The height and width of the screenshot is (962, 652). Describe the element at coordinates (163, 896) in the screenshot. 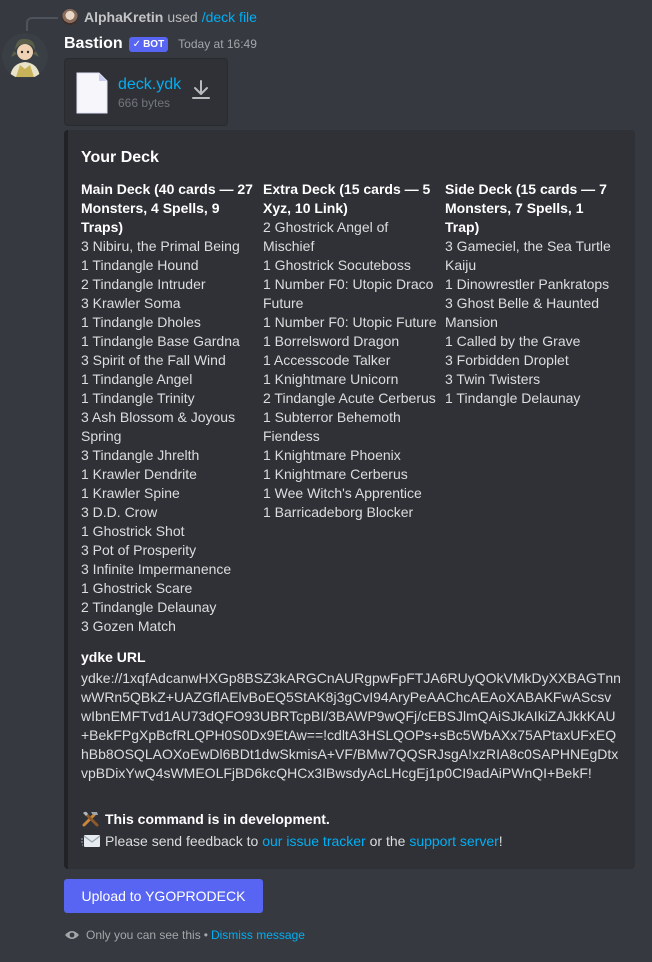

I see `upload-ygoprodeck-button: Upload to YGOPRODECK` at that location.